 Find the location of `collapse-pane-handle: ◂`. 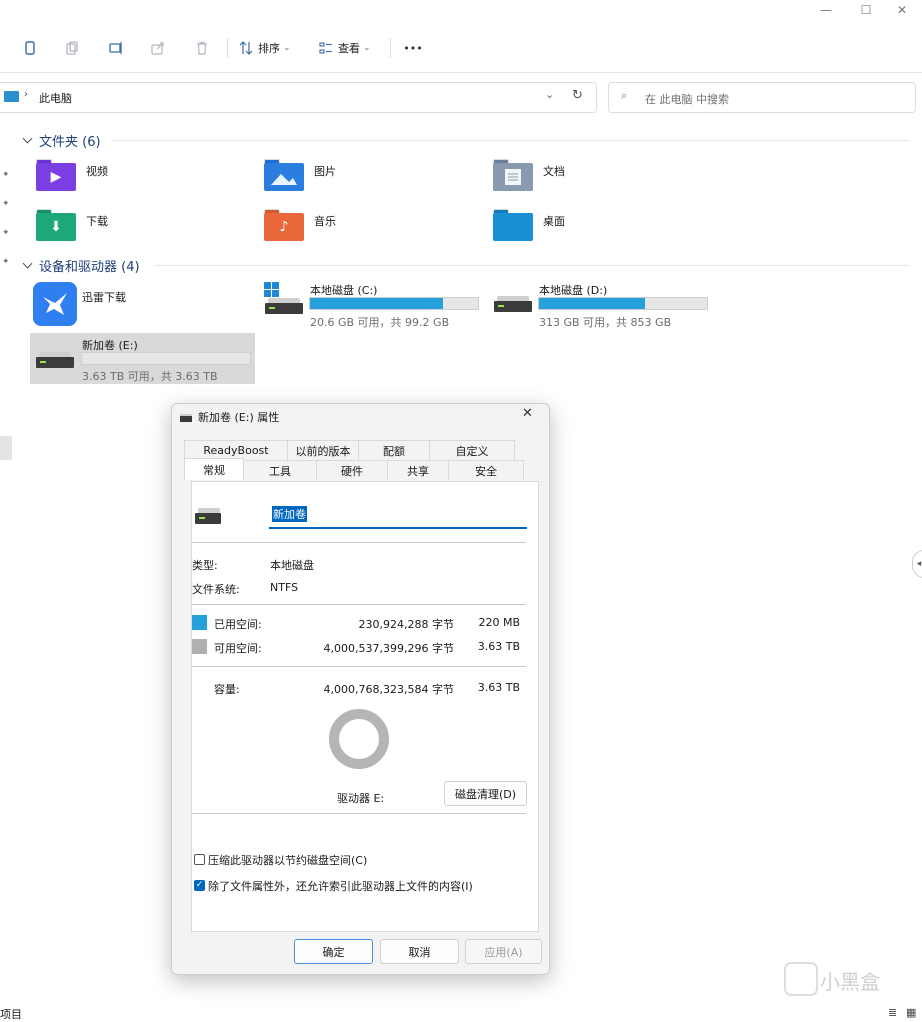

collapse-pane-handle: ◂ is located at coordinates (917, 564).